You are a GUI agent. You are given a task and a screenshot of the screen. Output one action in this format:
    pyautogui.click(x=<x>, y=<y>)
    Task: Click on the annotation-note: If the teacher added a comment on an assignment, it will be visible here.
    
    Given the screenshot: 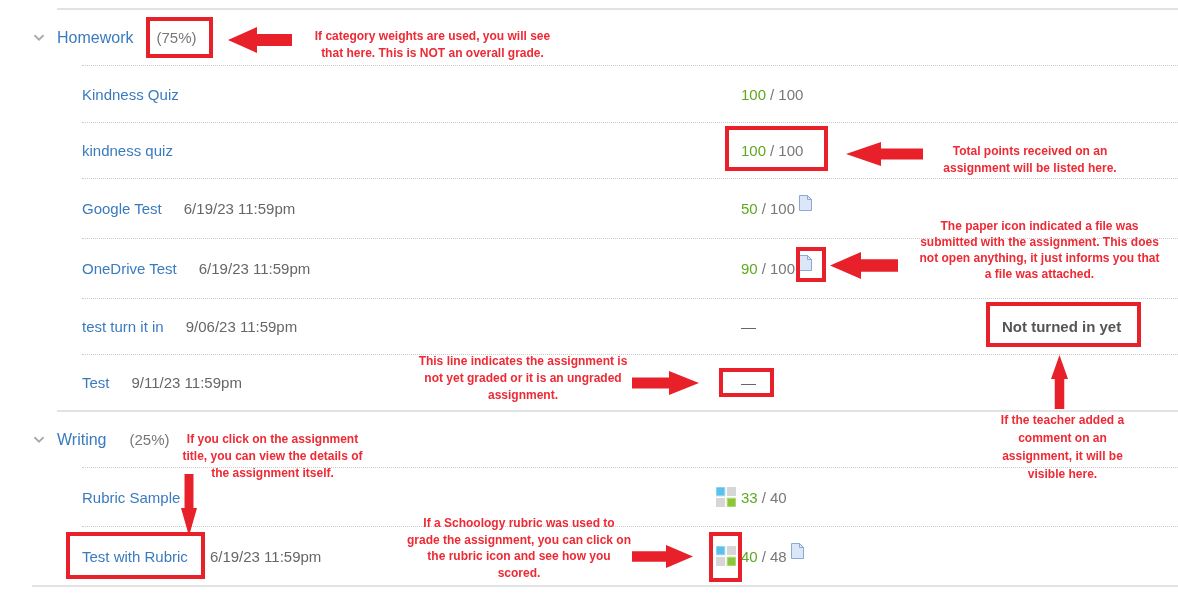 What is the action you would take?
    pyautogui.click(x=1062, y=447)
    